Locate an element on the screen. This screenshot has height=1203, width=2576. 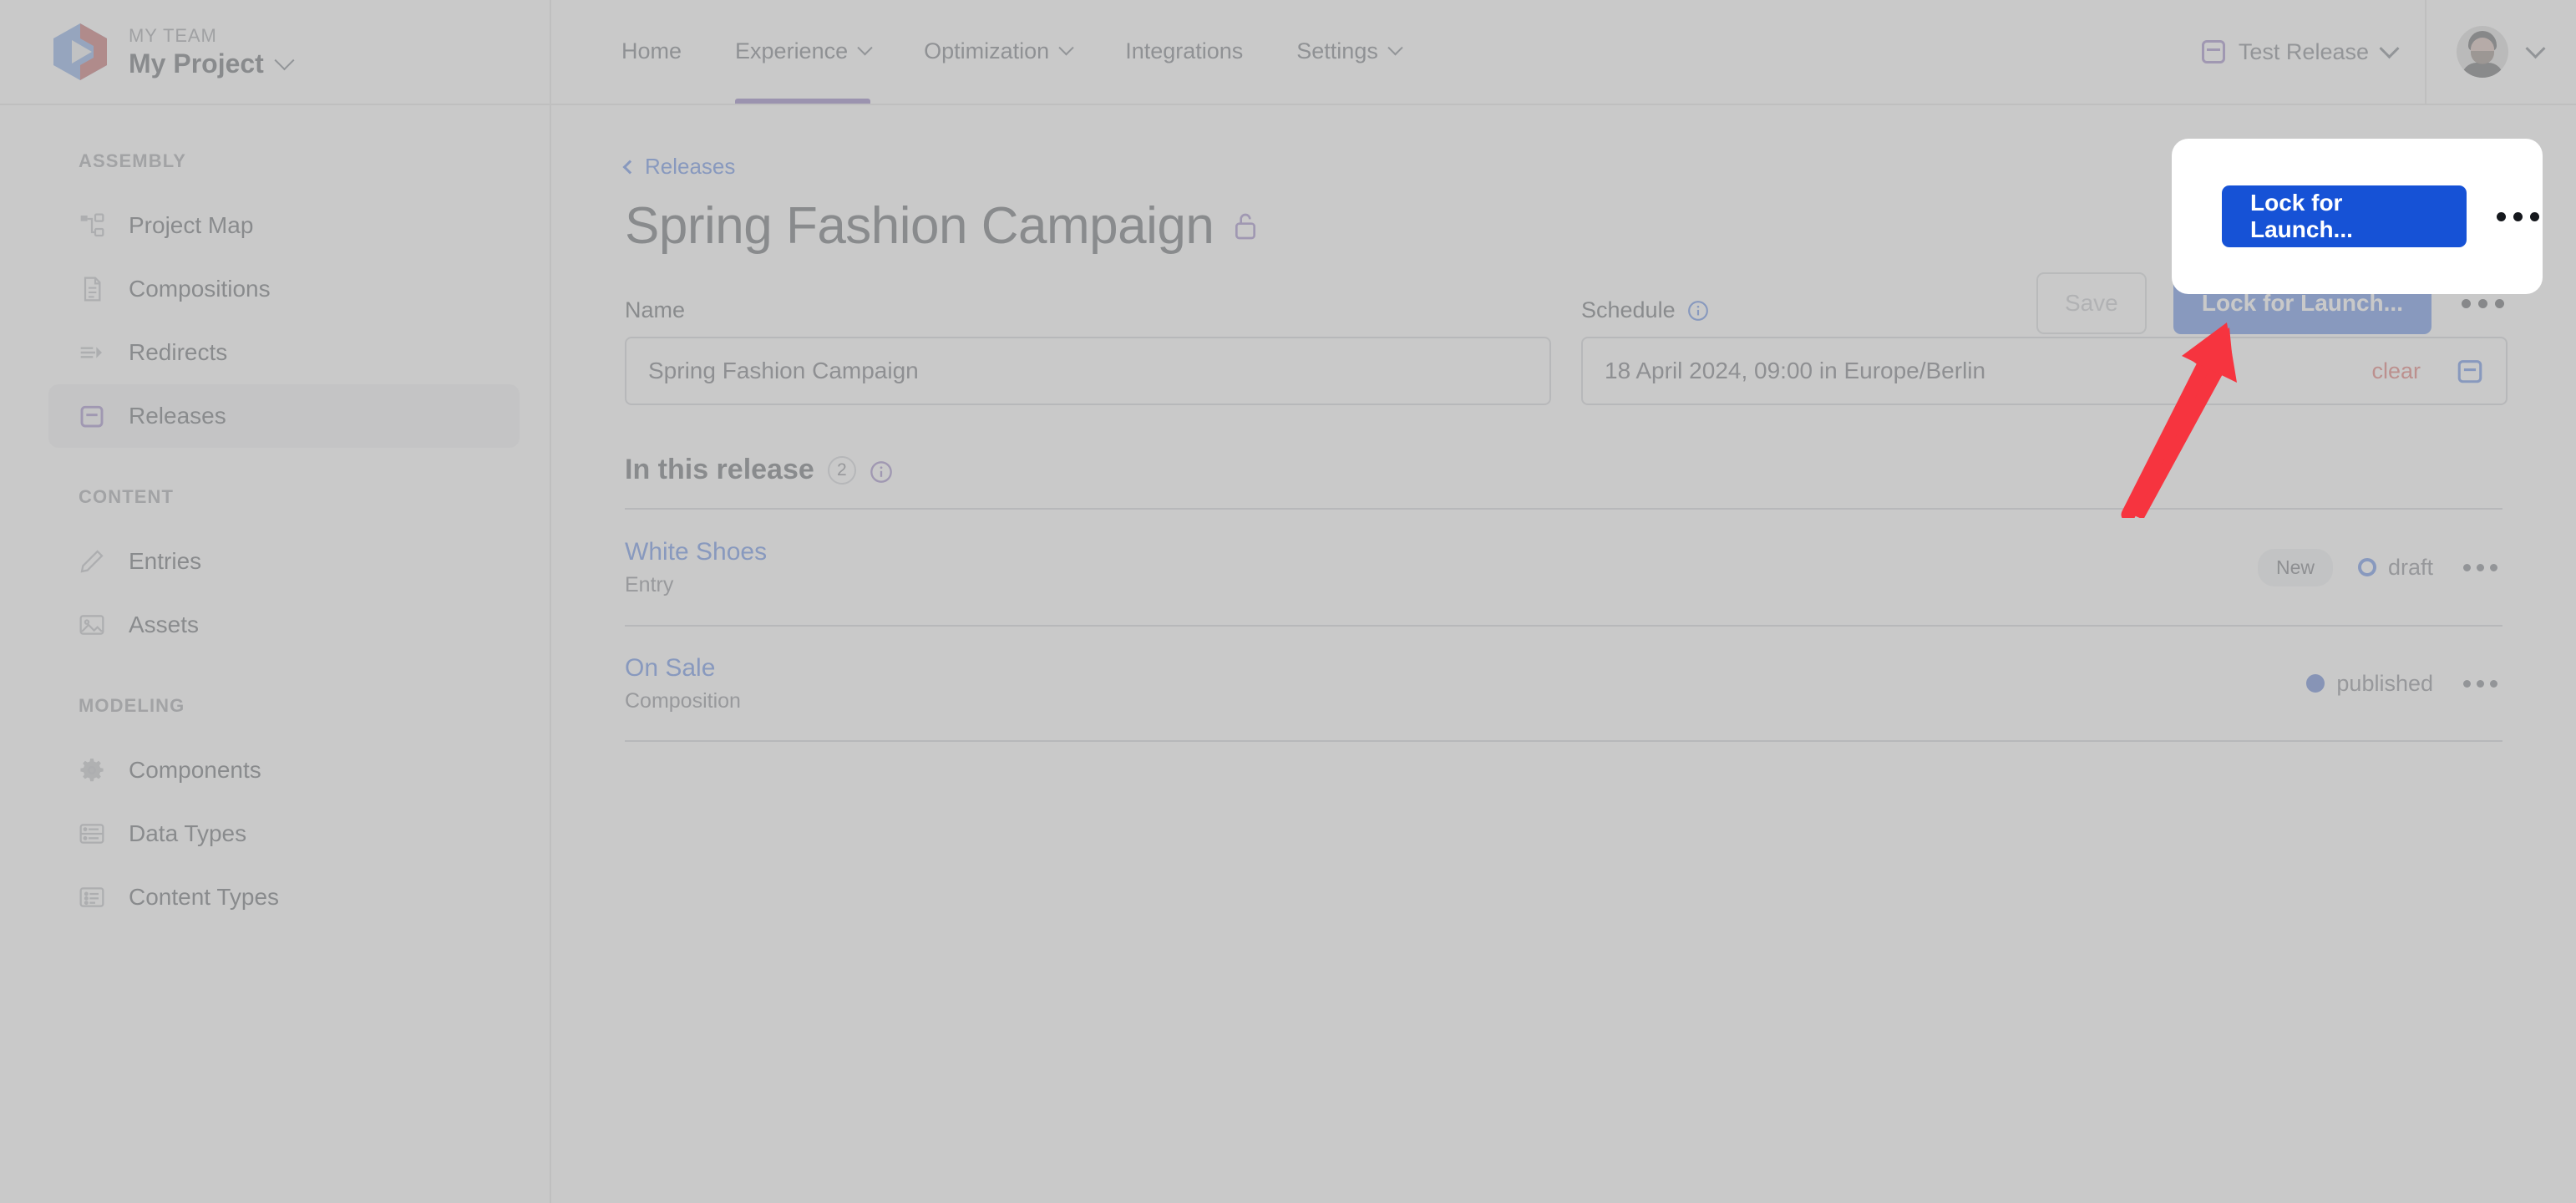
sitemap-icon is located at coordinates (92, 226).